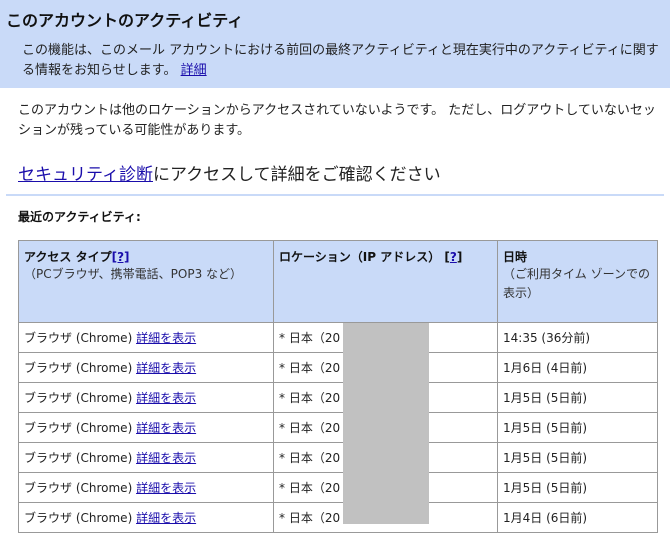 The width and height of the screenshot is (670, 533). What do you see at coordinates (85, 175) in the screenshot?
I see `security-checkup-link: セキュリティ診断` at bounding box center [85, 175].